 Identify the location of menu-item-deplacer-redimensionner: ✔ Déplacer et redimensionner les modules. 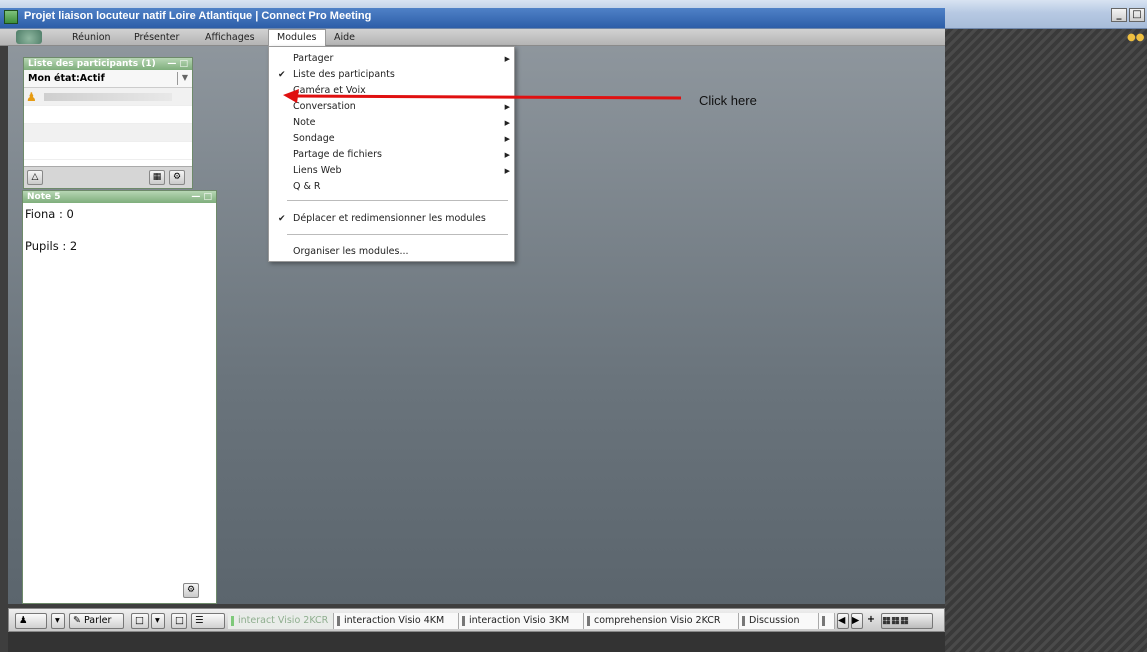
(391, 219).